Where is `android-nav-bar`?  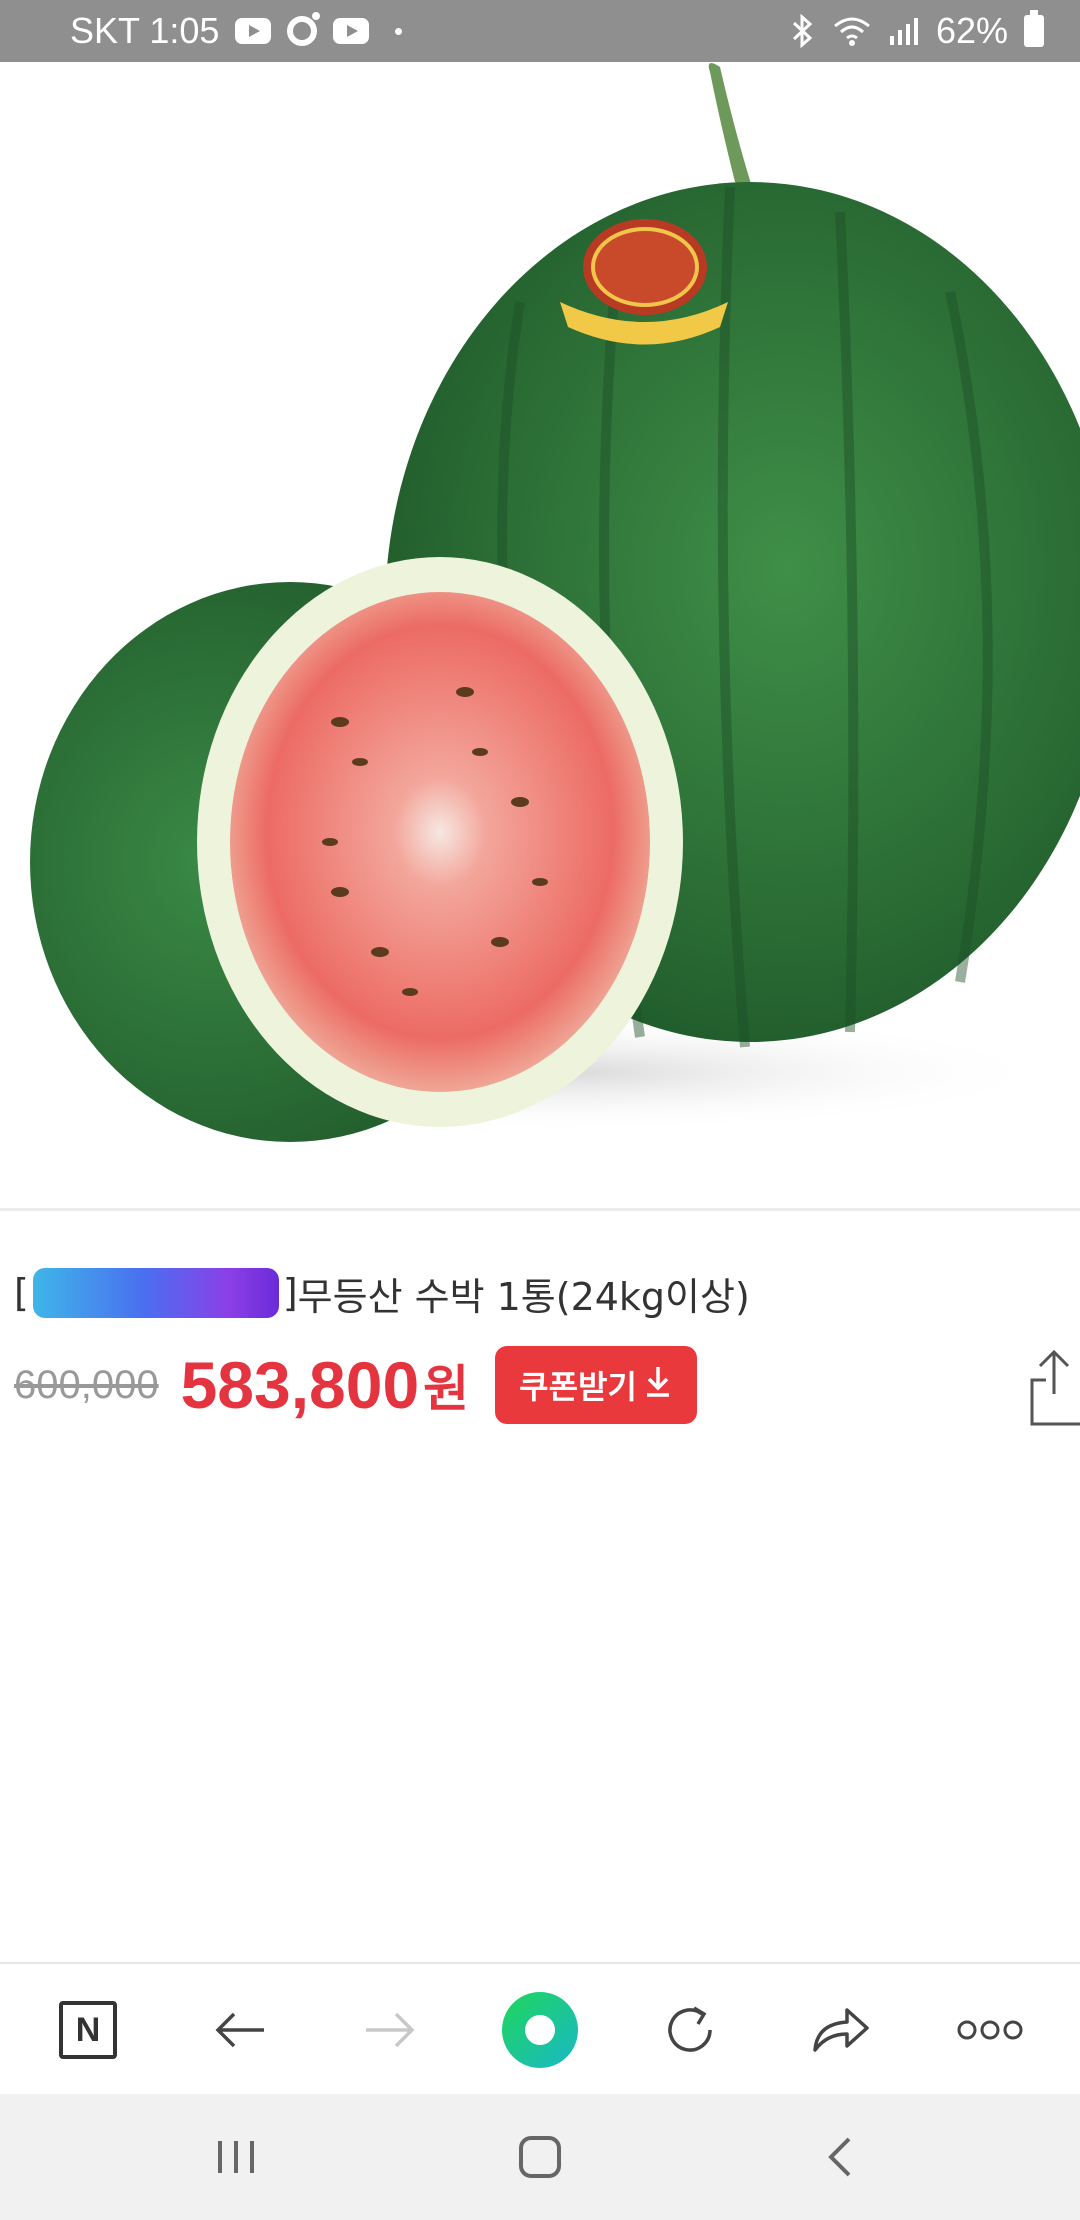 android-nav-bar is located at coordinates (540, 2157).